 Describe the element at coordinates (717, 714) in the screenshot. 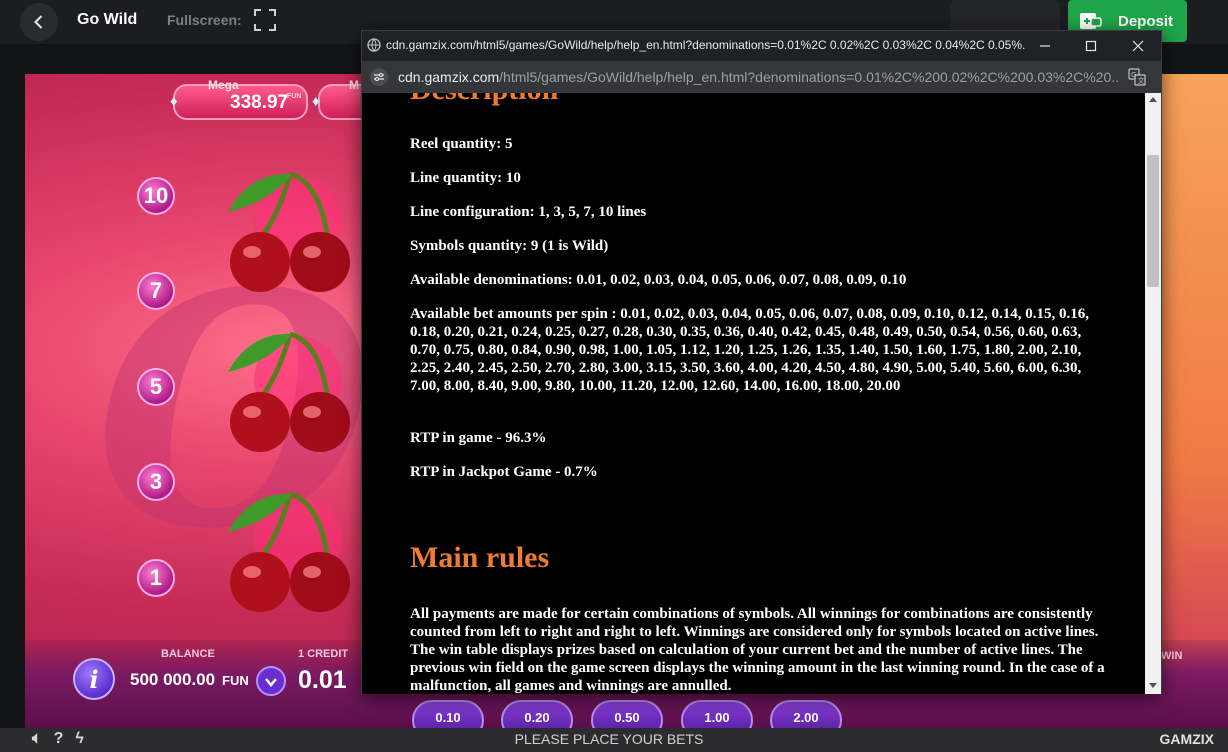

I see `bet-option: 1.00` at that location.